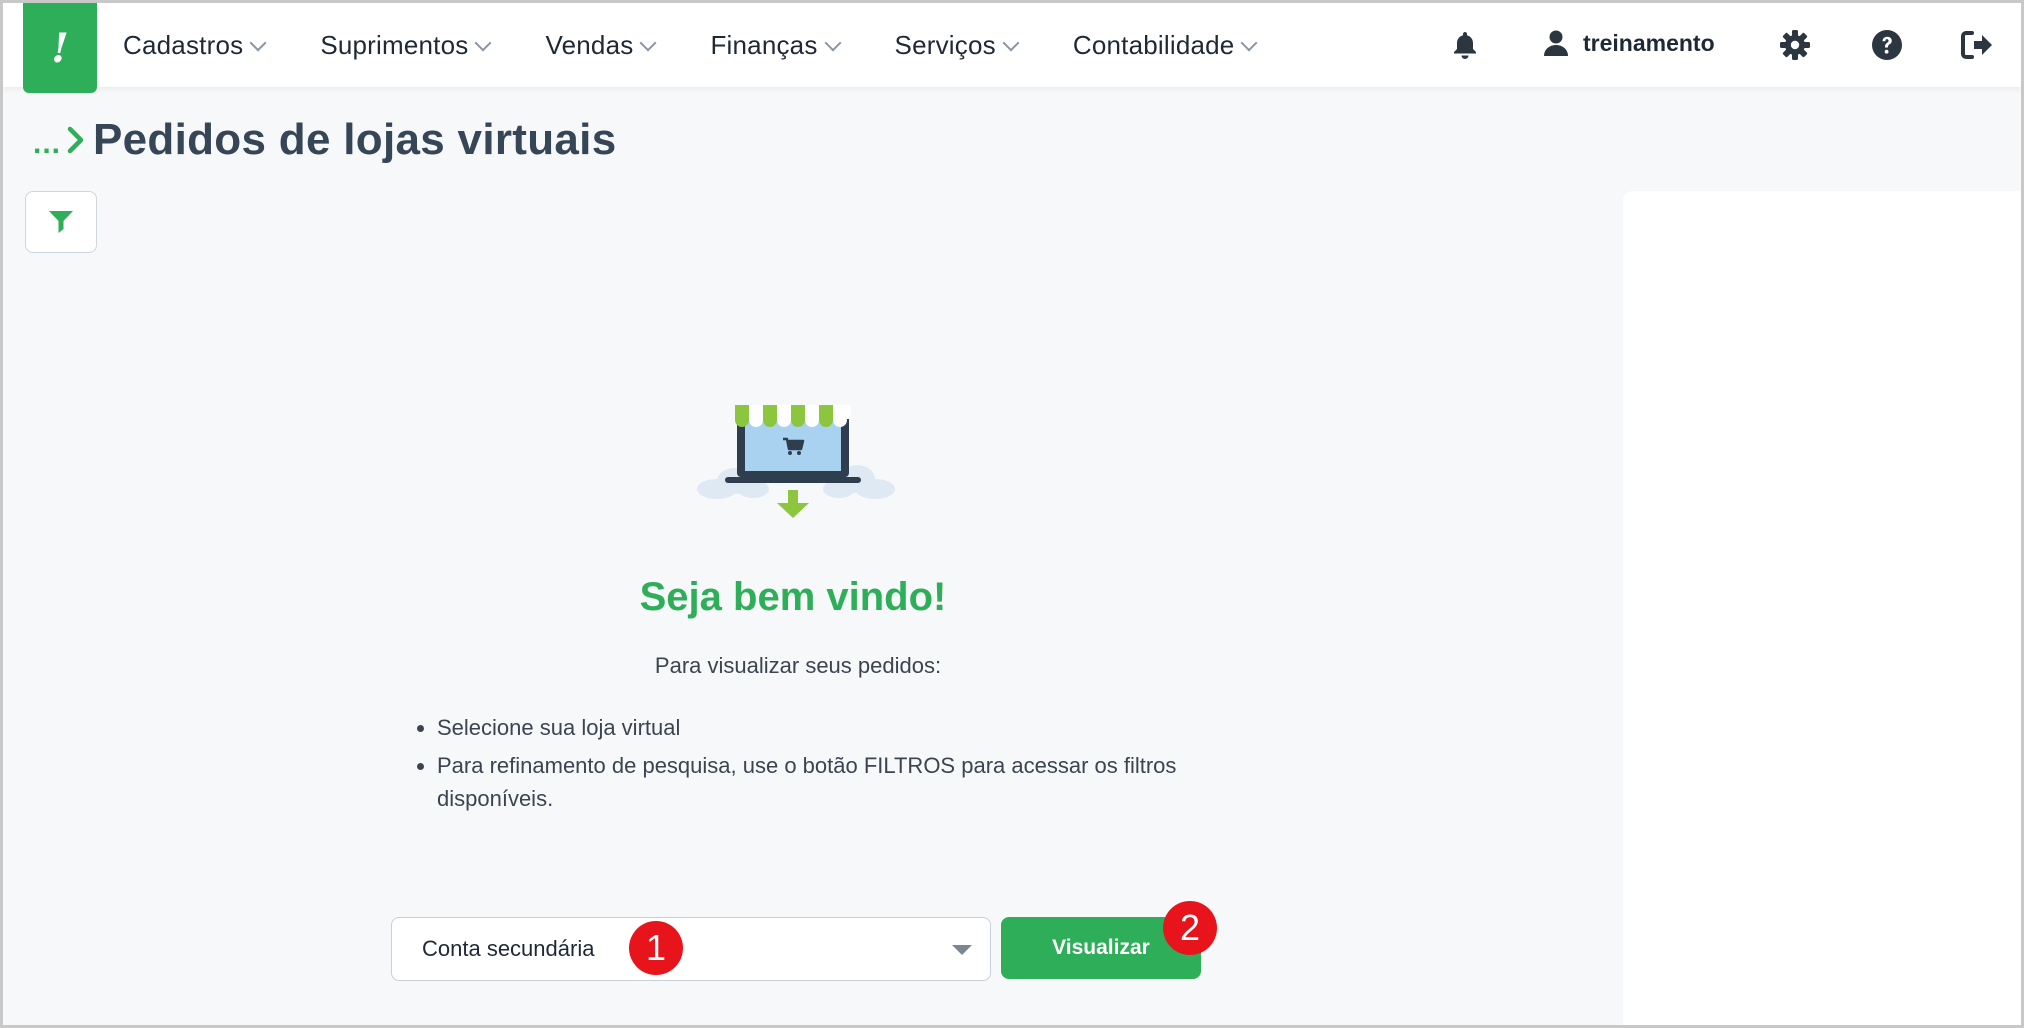 Image resolution: width=2024 pixels, height=1028 pixels. I want to click on store-select-value: Conta secundária, so click(508, 948).